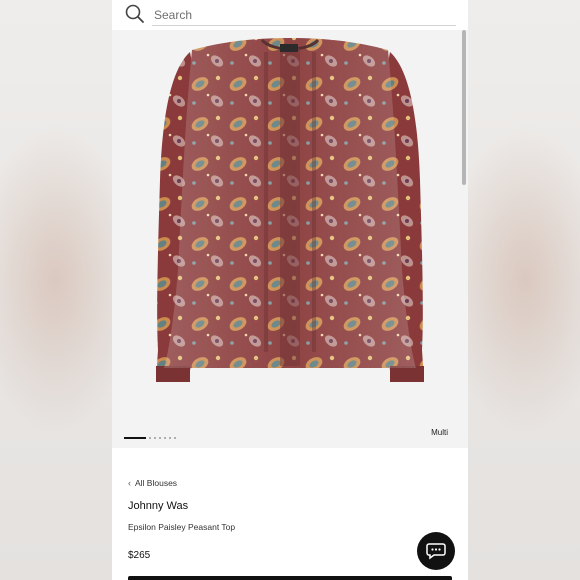 Image resolution: width=580 pixels, height=580 pixels. What do you see at coordinates (464, 107) in the screenshot?
I see `scrollbar` at bounding box center [464, 107].